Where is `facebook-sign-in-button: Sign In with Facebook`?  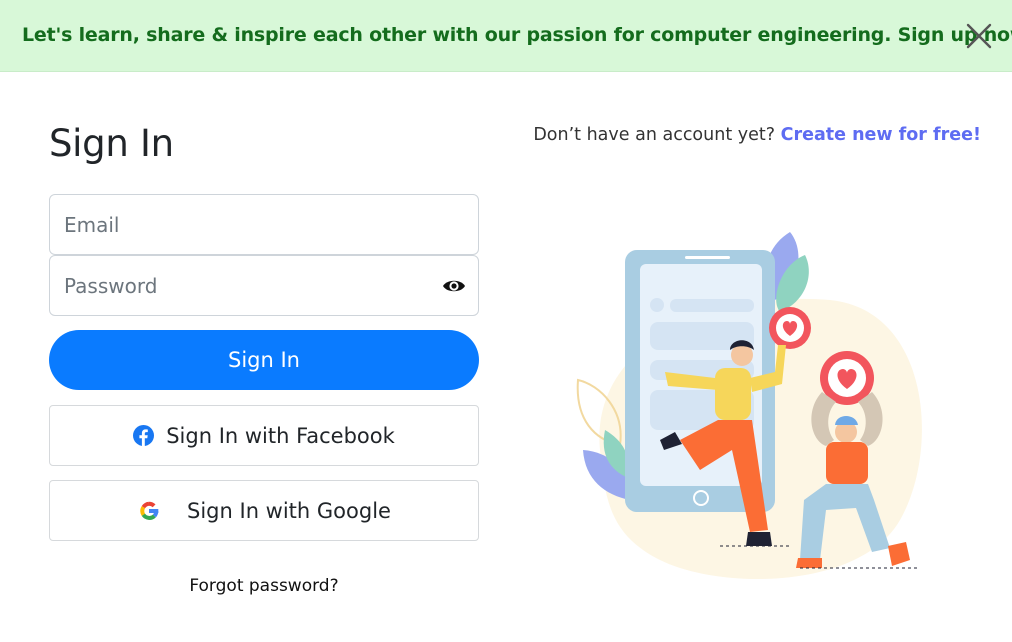
facebook-sign-in-button: Sign In with Facebook is located at coordinates (264, 435).